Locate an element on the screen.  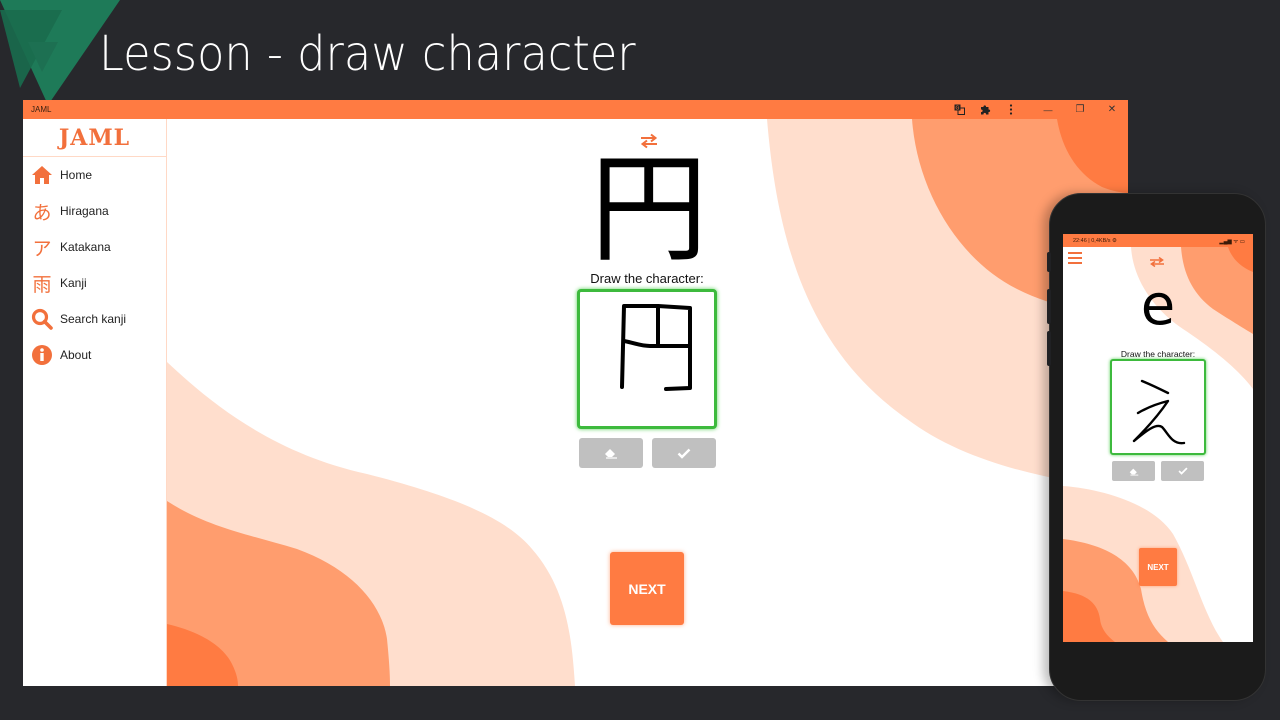
sidebar-item-about: About is located at coordinates (94, 355).